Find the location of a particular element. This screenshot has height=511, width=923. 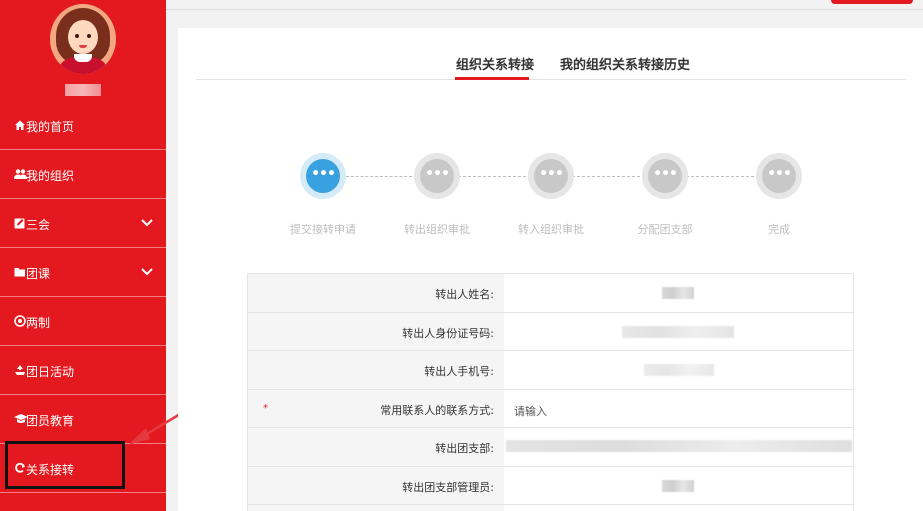

step-label: 提交接转申请 is located at coordinates (323, 229).